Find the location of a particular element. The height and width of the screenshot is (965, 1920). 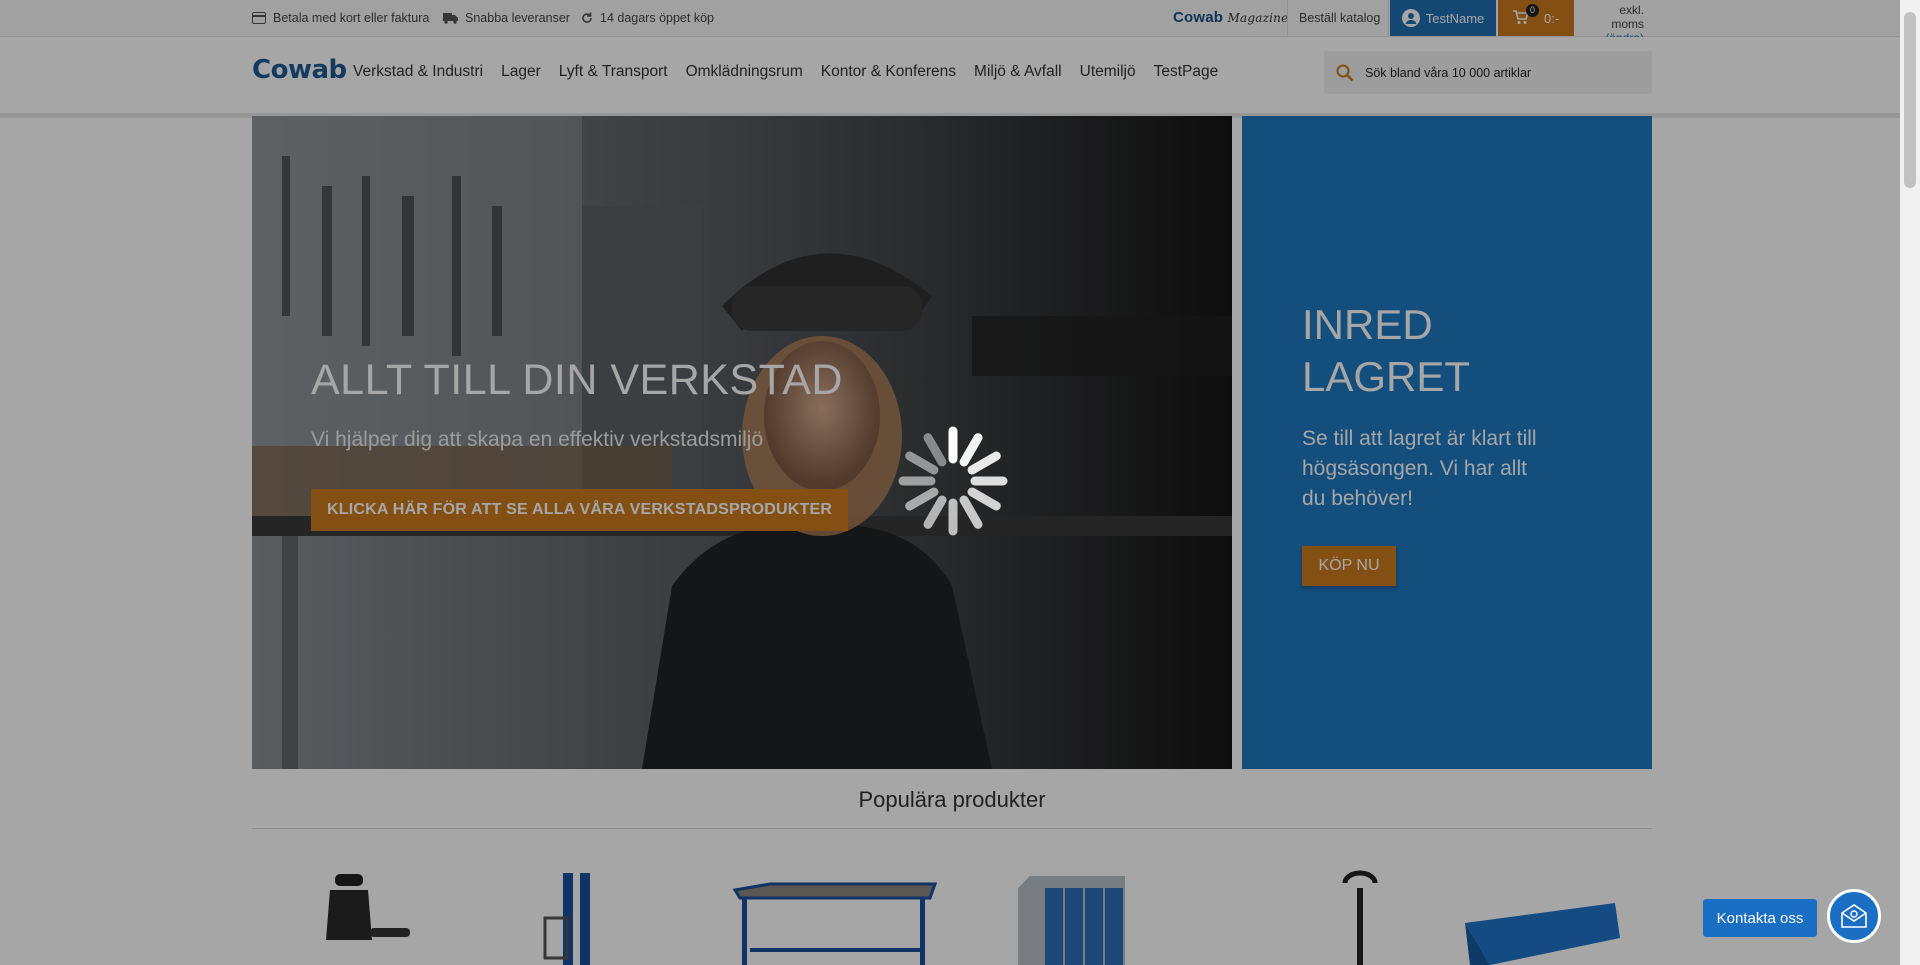

loading-spinner-icon is located at coordinates (953, 481).